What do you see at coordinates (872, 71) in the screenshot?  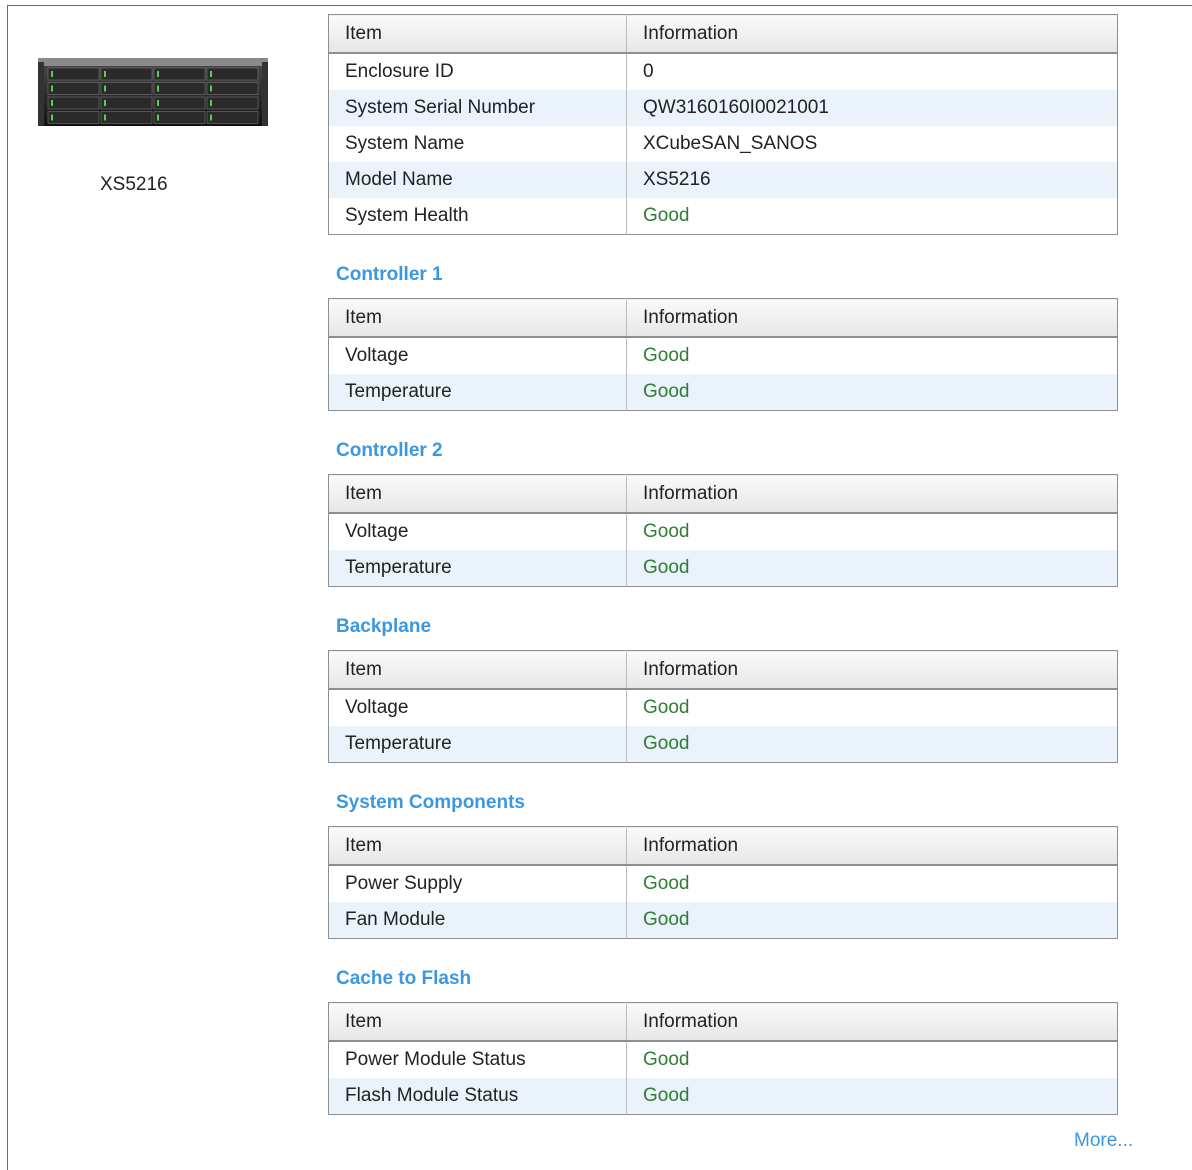 I see `row-info-value: 0` at bounding box center [872, 71].